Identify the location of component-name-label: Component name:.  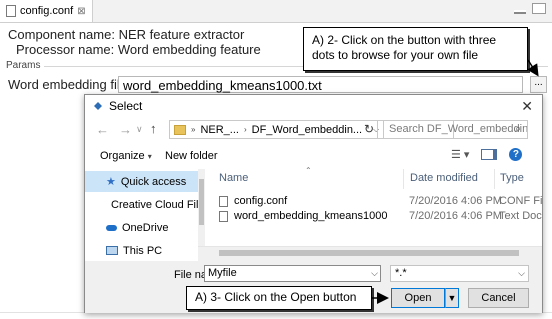
(61, 34).